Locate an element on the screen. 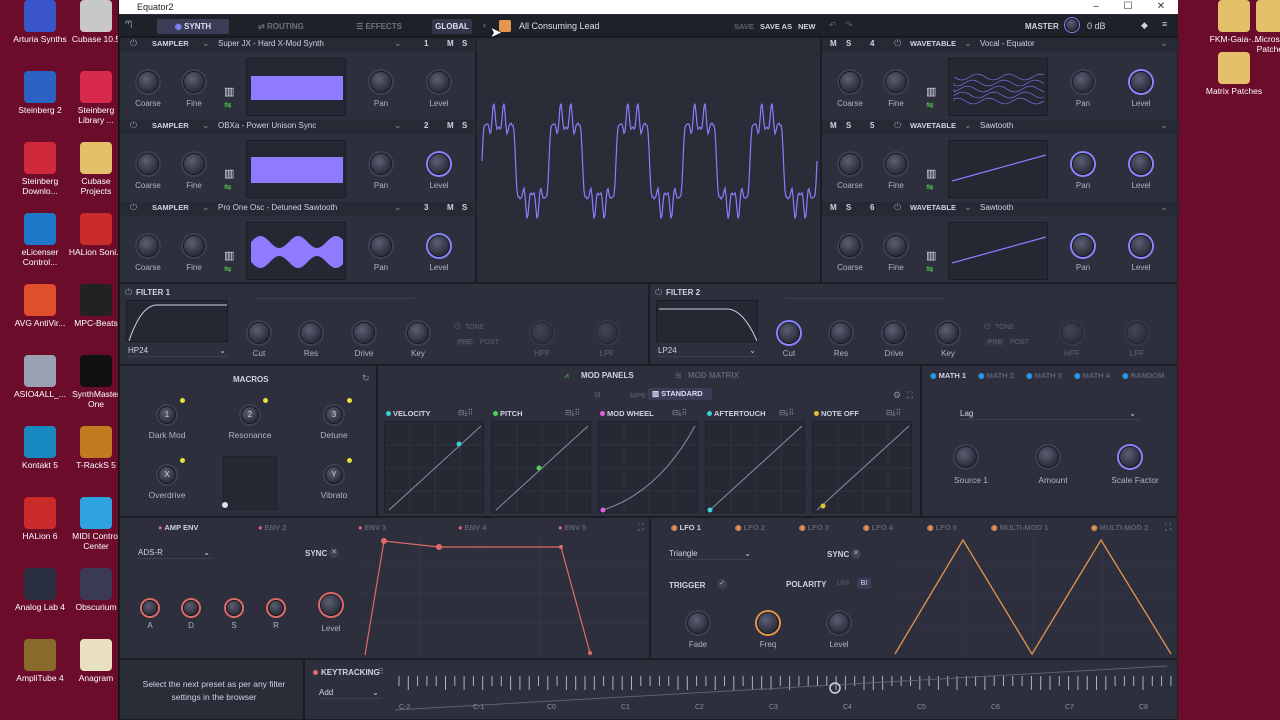 Image resolution: width=1280 pixels, height=720 pixels. lfo-sync-toggle: ✕ is located at coordinates (856, 554).